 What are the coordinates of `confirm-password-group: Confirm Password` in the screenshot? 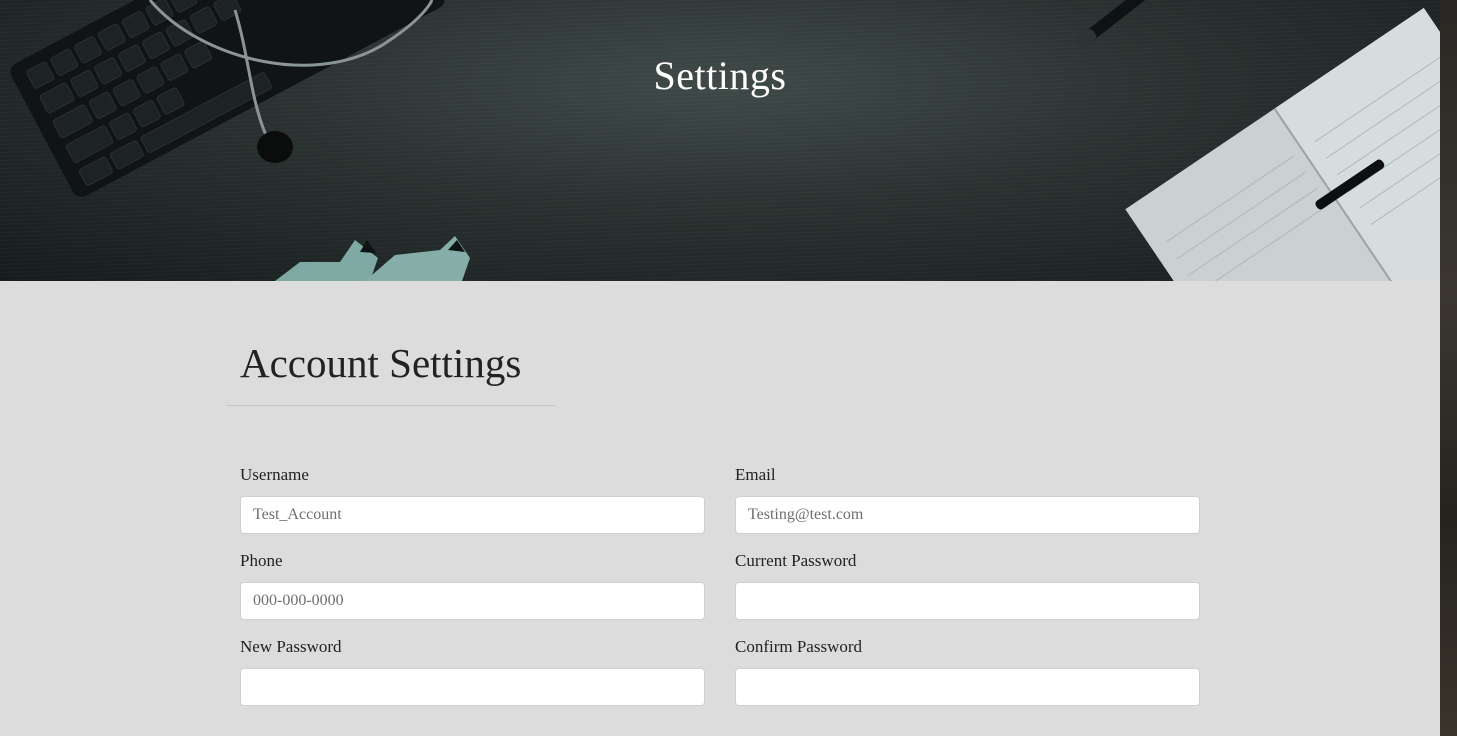 It's located at (967, 671).